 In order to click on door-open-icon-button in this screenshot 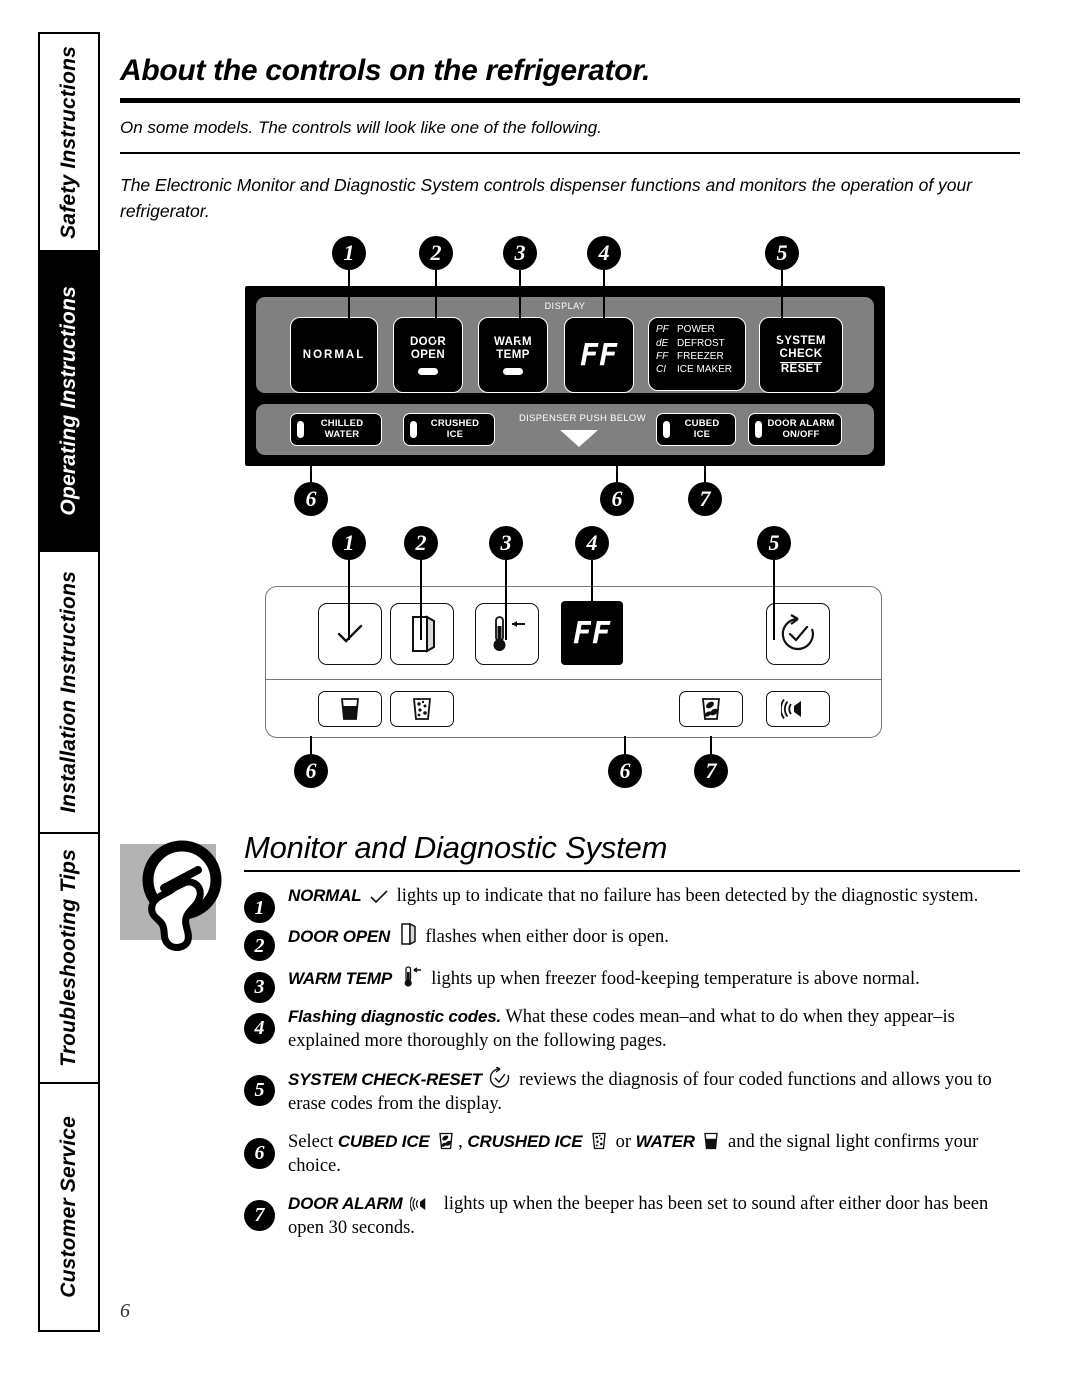, I will do `click(422, 634)`.